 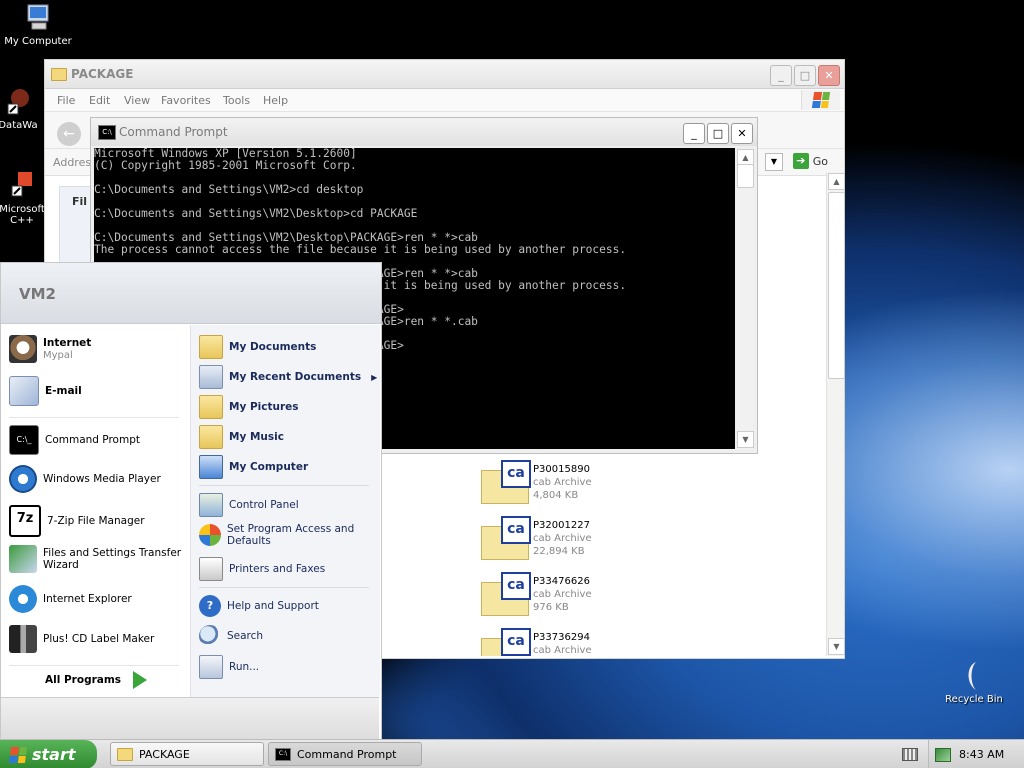 I want to click on file-item: ca P33476626 cab Archive 976 KB, so click(x=601, y=597).